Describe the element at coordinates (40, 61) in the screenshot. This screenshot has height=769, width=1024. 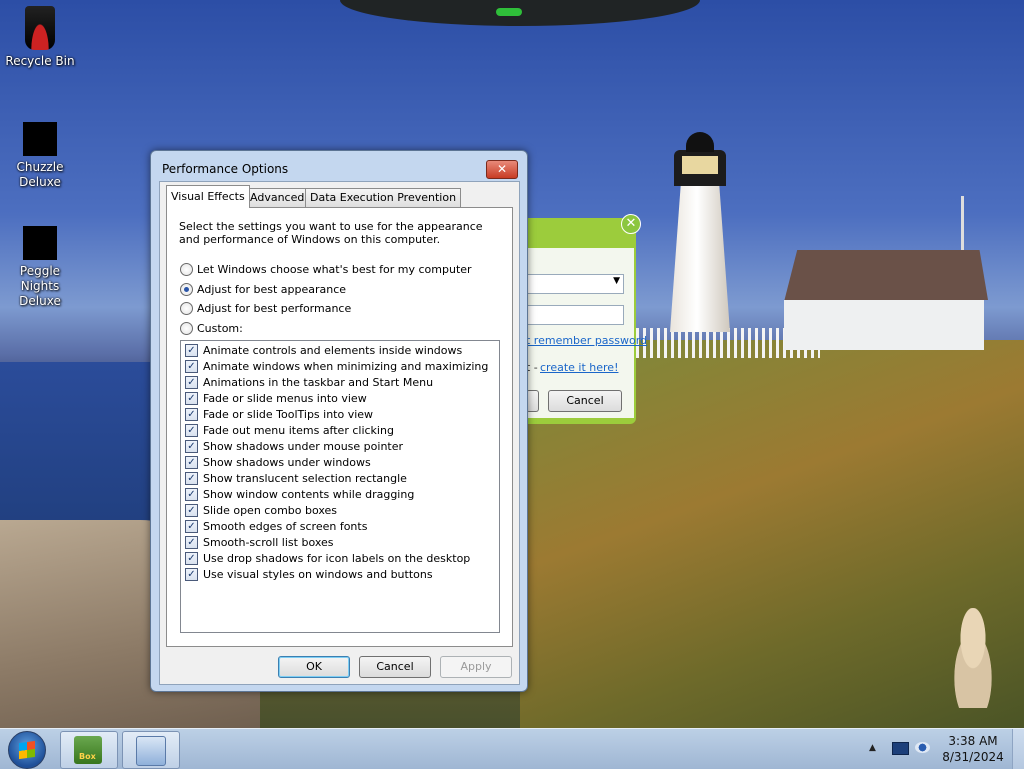
I see `desktop-icon-label: Recycle Bin` at that location.